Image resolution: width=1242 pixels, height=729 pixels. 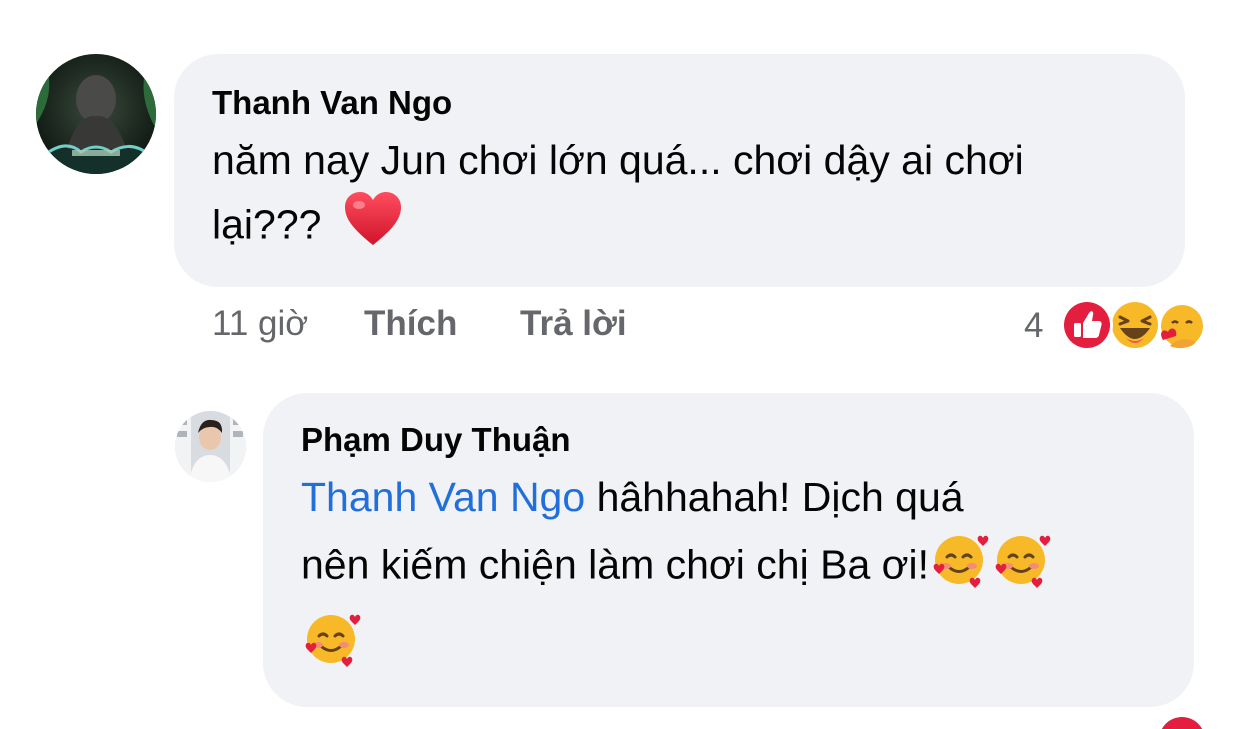 What do you see at coordinates (1135, 325) in the screenshot?
I see `haha-reaction-icon` at bounding box center [1135, 325].